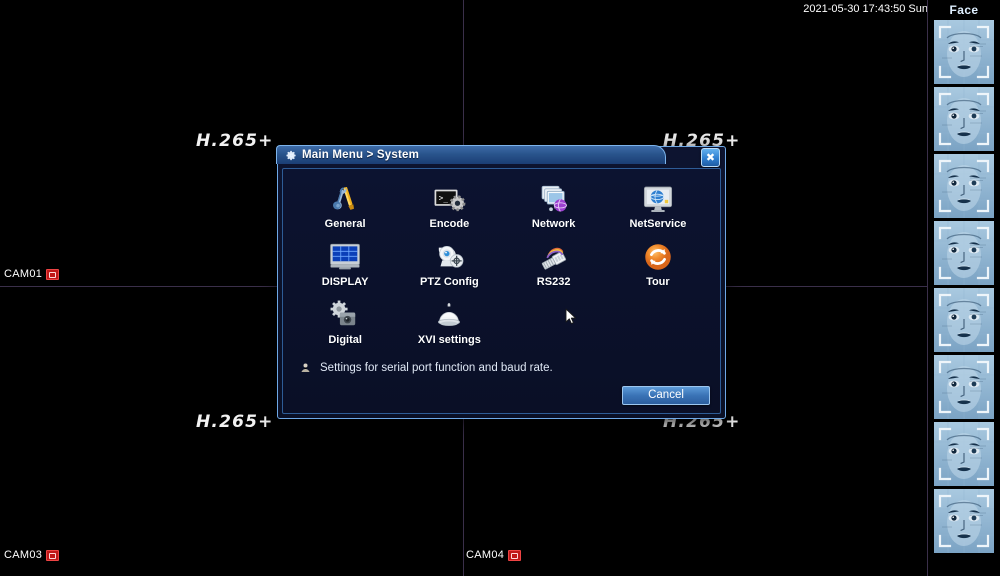  I want to click on dialog-button-row: Cancel, so click(666, 395).